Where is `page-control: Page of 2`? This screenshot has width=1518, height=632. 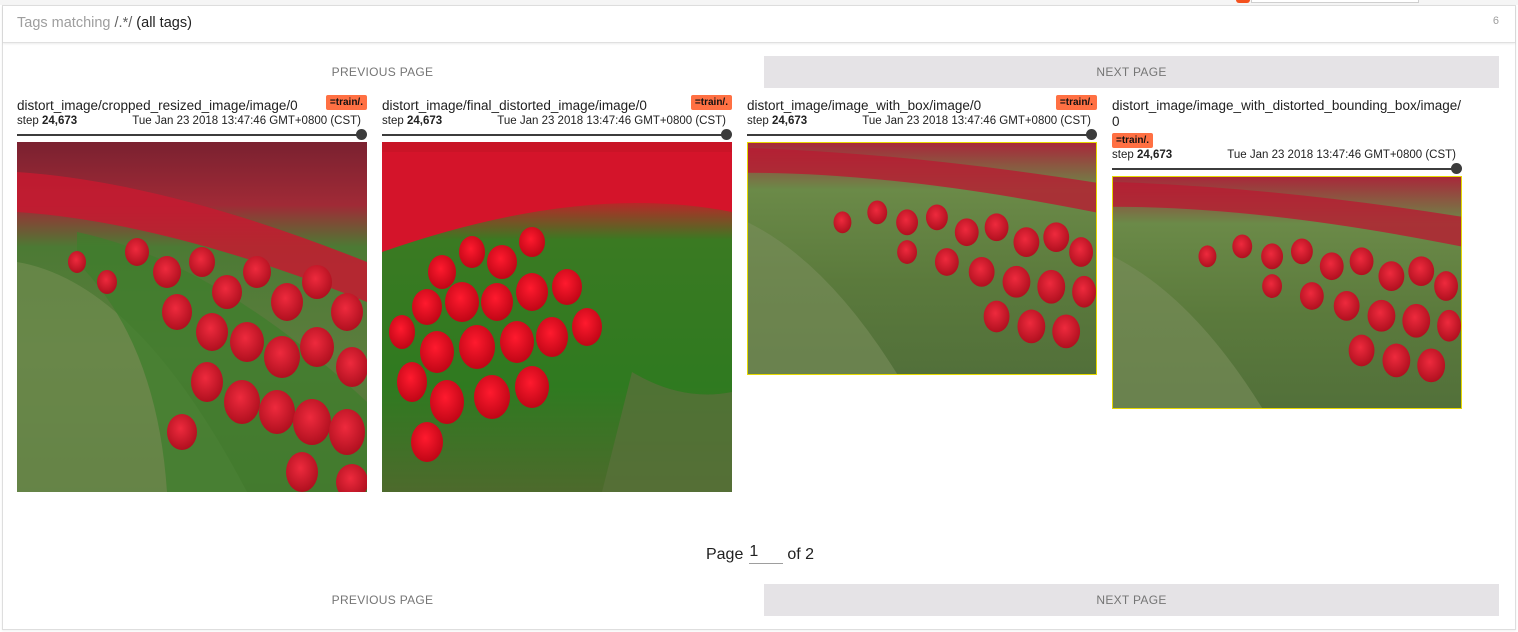
page-control: Page of 2 is located at coordinates (759, 553).